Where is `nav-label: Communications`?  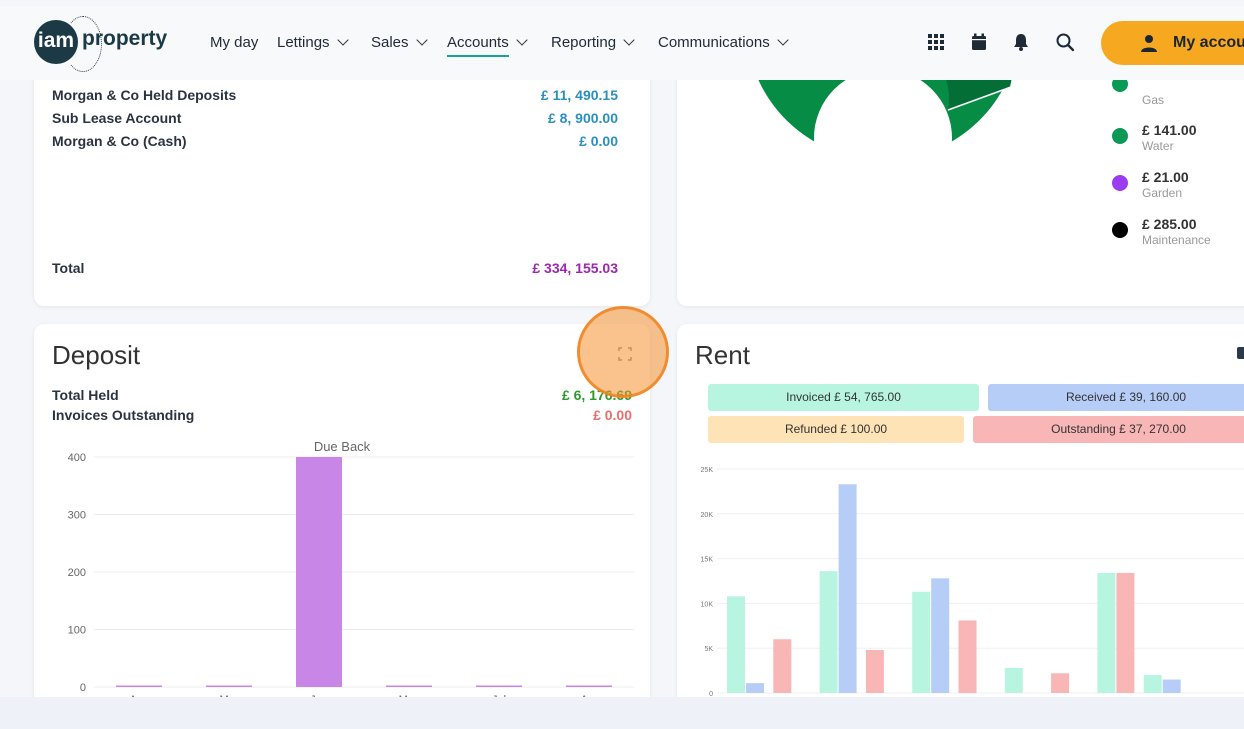 nav-label: Communications is located at coordinates (714, 42).